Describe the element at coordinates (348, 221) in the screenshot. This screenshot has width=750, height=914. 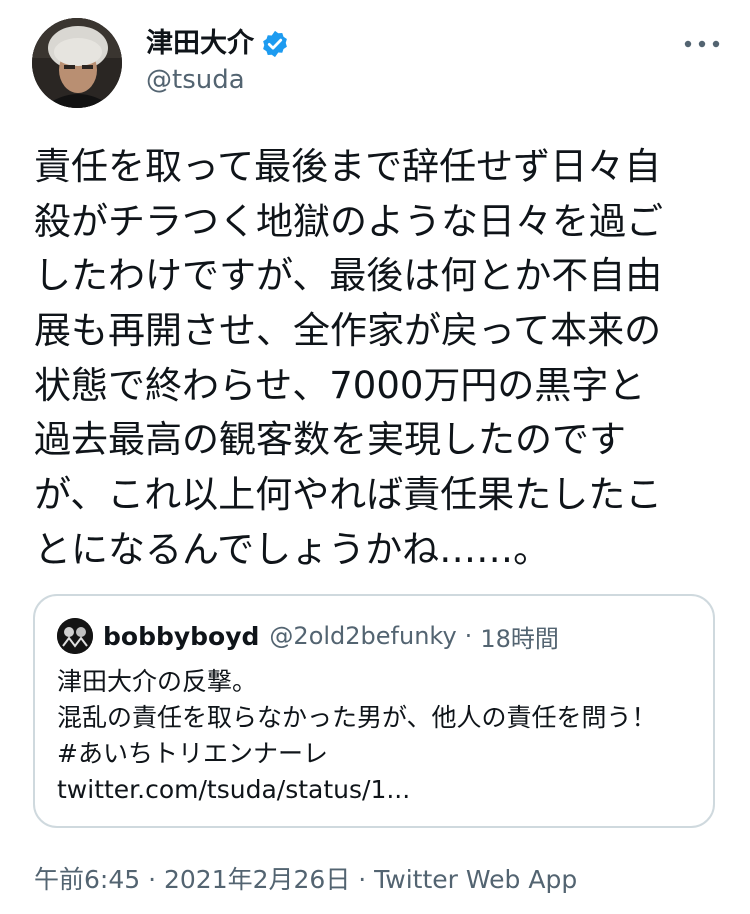
I see `tweet-text-line: 殺がチラつく地獄のような日々を過ご` at that location.